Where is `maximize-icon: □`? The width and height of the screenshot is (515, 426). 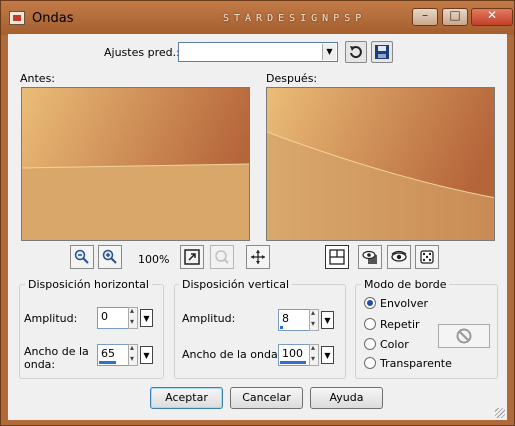
maximize-icon: □ is located at coordinates (455, 15).